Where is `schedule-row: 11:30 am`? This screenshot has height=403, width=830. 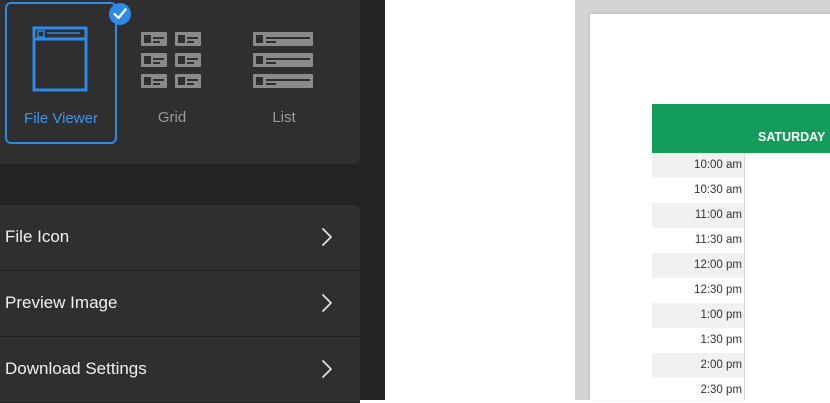
schedule-row: 11:30 am is located at coordinates (741, 240).